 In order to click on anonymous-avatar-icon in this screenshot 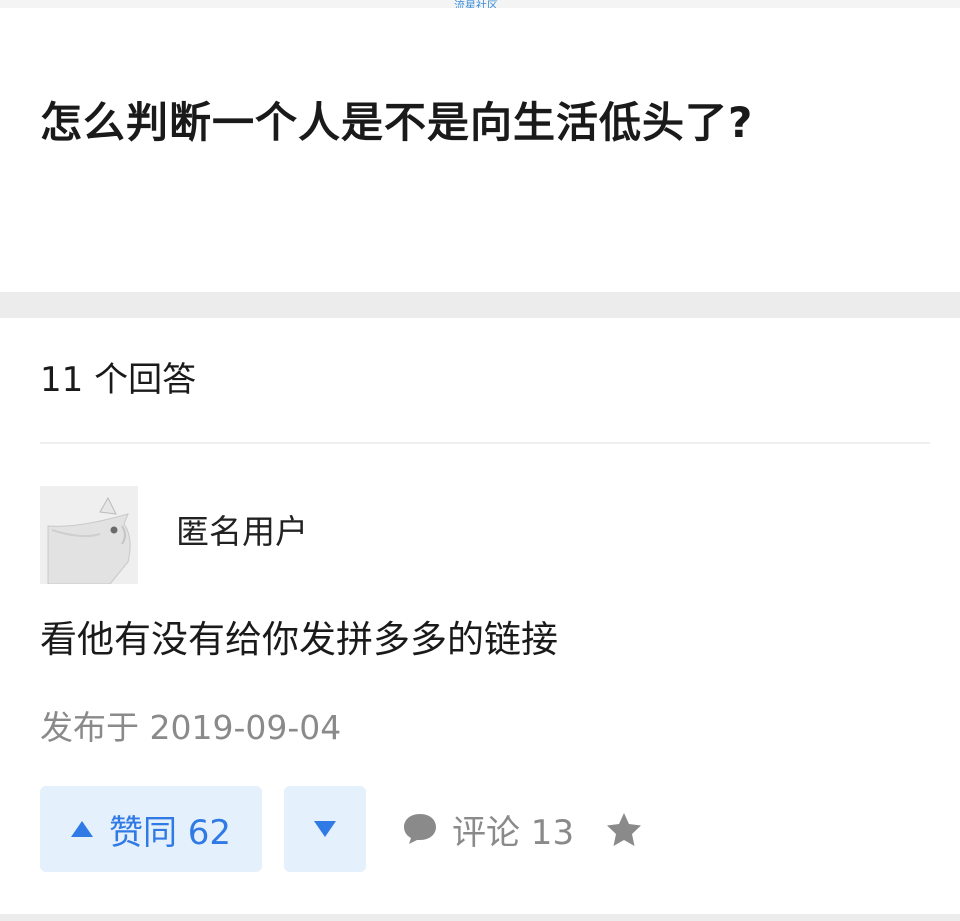, I will do `click(89, 535)`.